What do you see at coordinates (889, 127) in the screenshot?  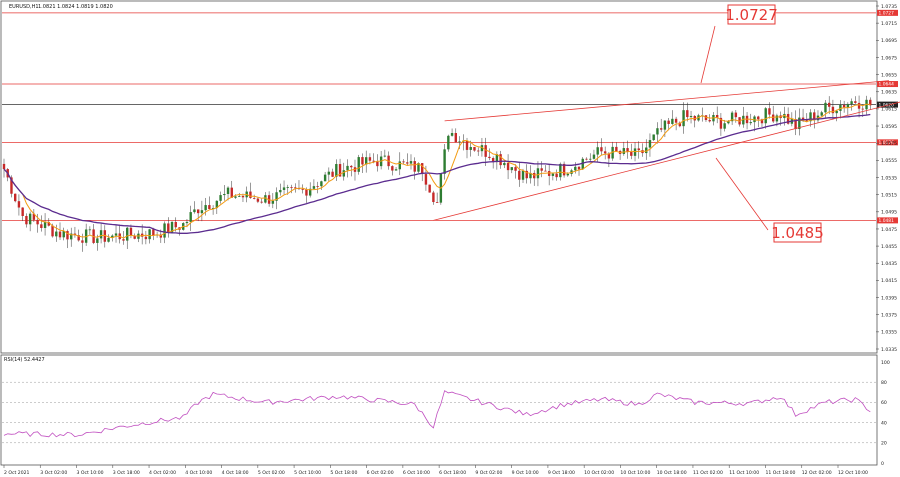 I see `y-tick-label: 1.0595` at bounding box center [889, 127].